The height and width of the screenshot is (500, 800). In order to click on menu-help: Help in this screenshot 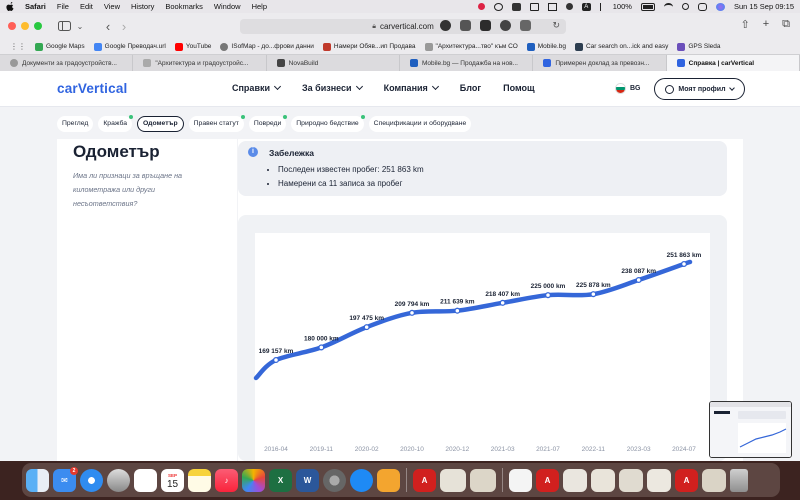, I will do `click(259, 6)`.